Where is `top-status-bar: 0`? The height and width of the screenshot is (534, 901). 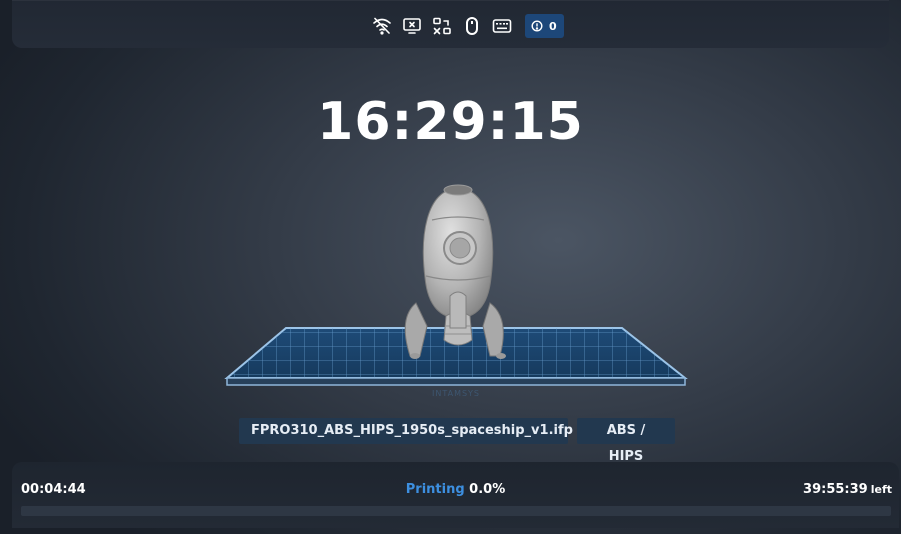 top-status-bar: 0 is located at coordinates (450, 24).